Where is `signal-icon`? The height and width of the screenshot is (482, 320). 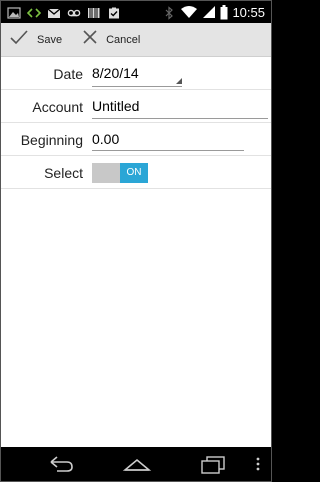
signal-icon is located at coordinates (209, 12).